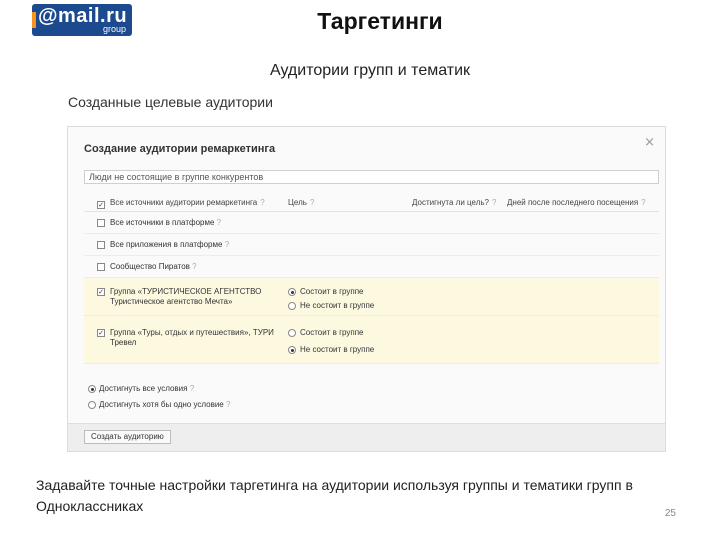 This screenshot has height=540, width=720. I want to click on table-row: Сообщество Пиратов ?, so click(371, 267).